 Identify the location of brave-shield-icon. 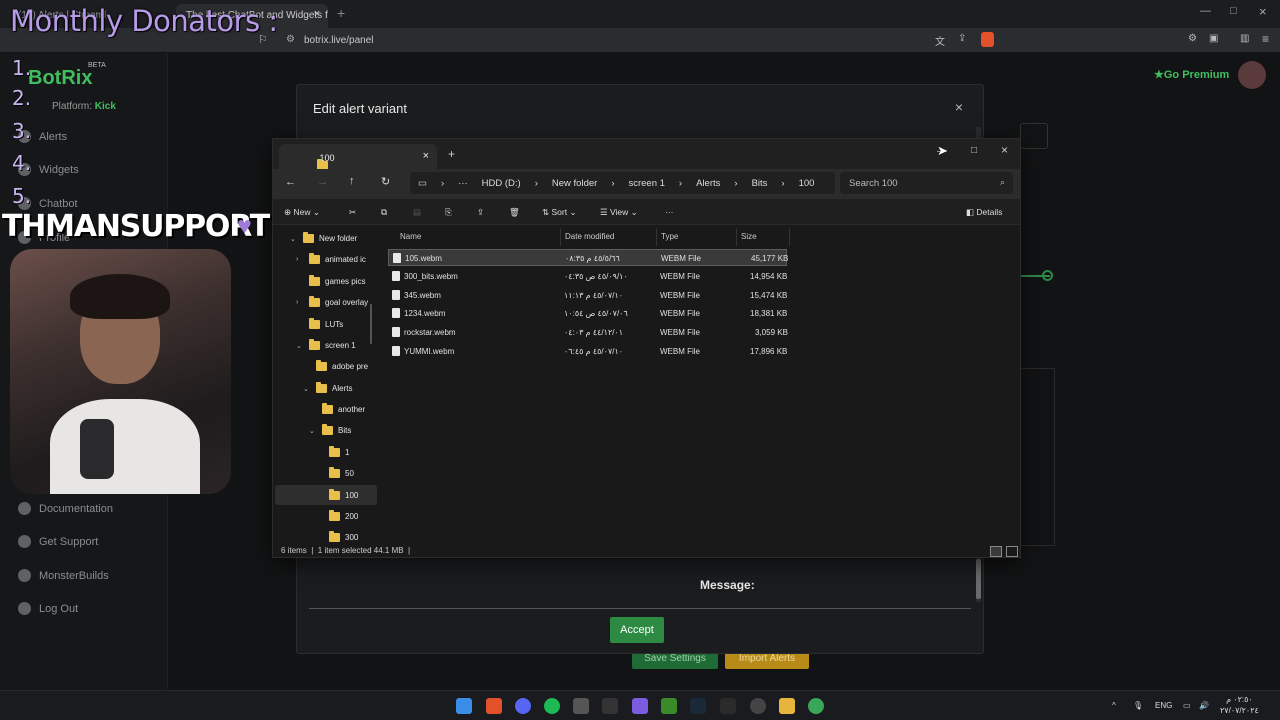
(987, 39).